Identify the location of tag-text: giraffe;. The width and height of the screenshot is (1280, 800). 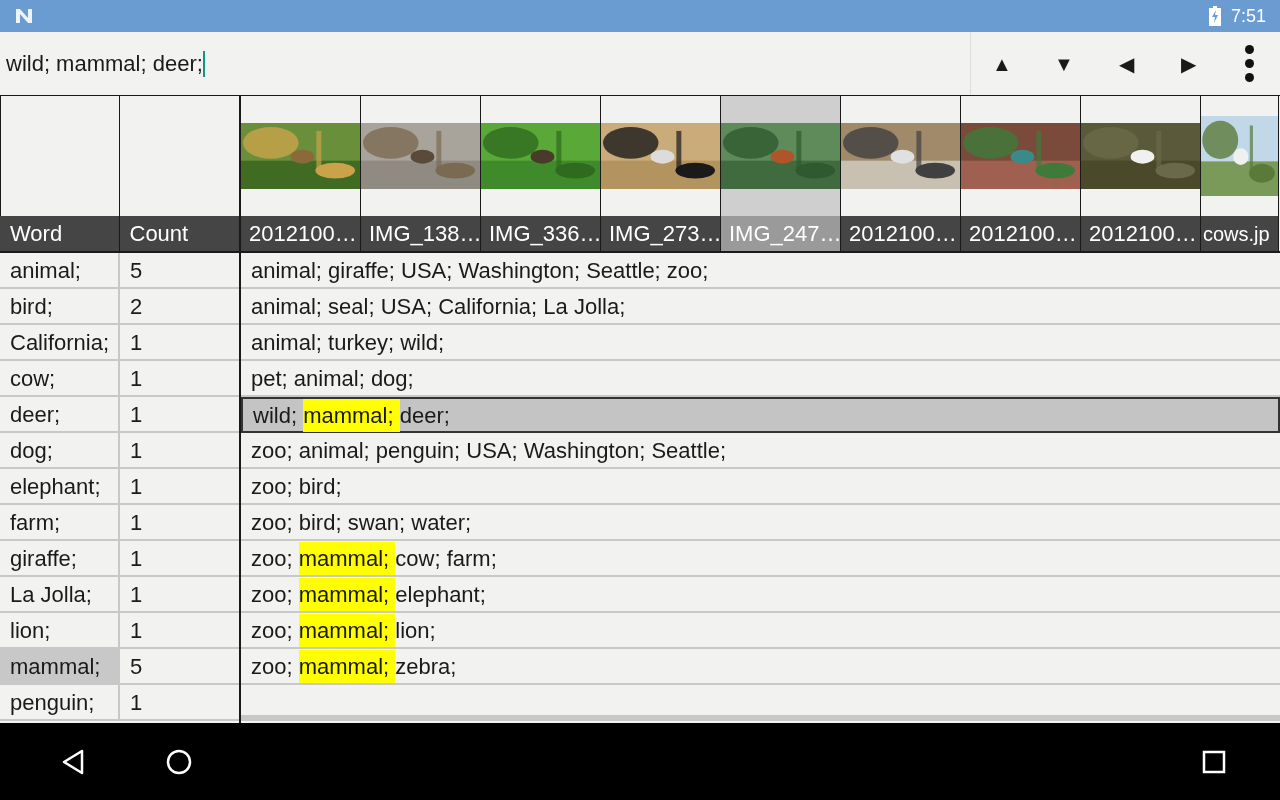
(362, 270).